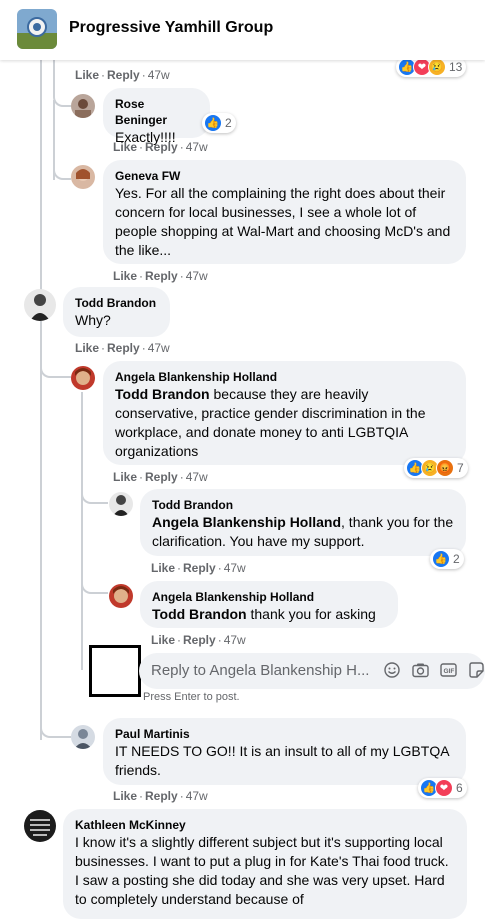 The height and width of the screenshot is (919, 485). What do you see at coordinates (420, 670) in the screenshot?
I see `camera-icon` at bounding box center [420, 670].